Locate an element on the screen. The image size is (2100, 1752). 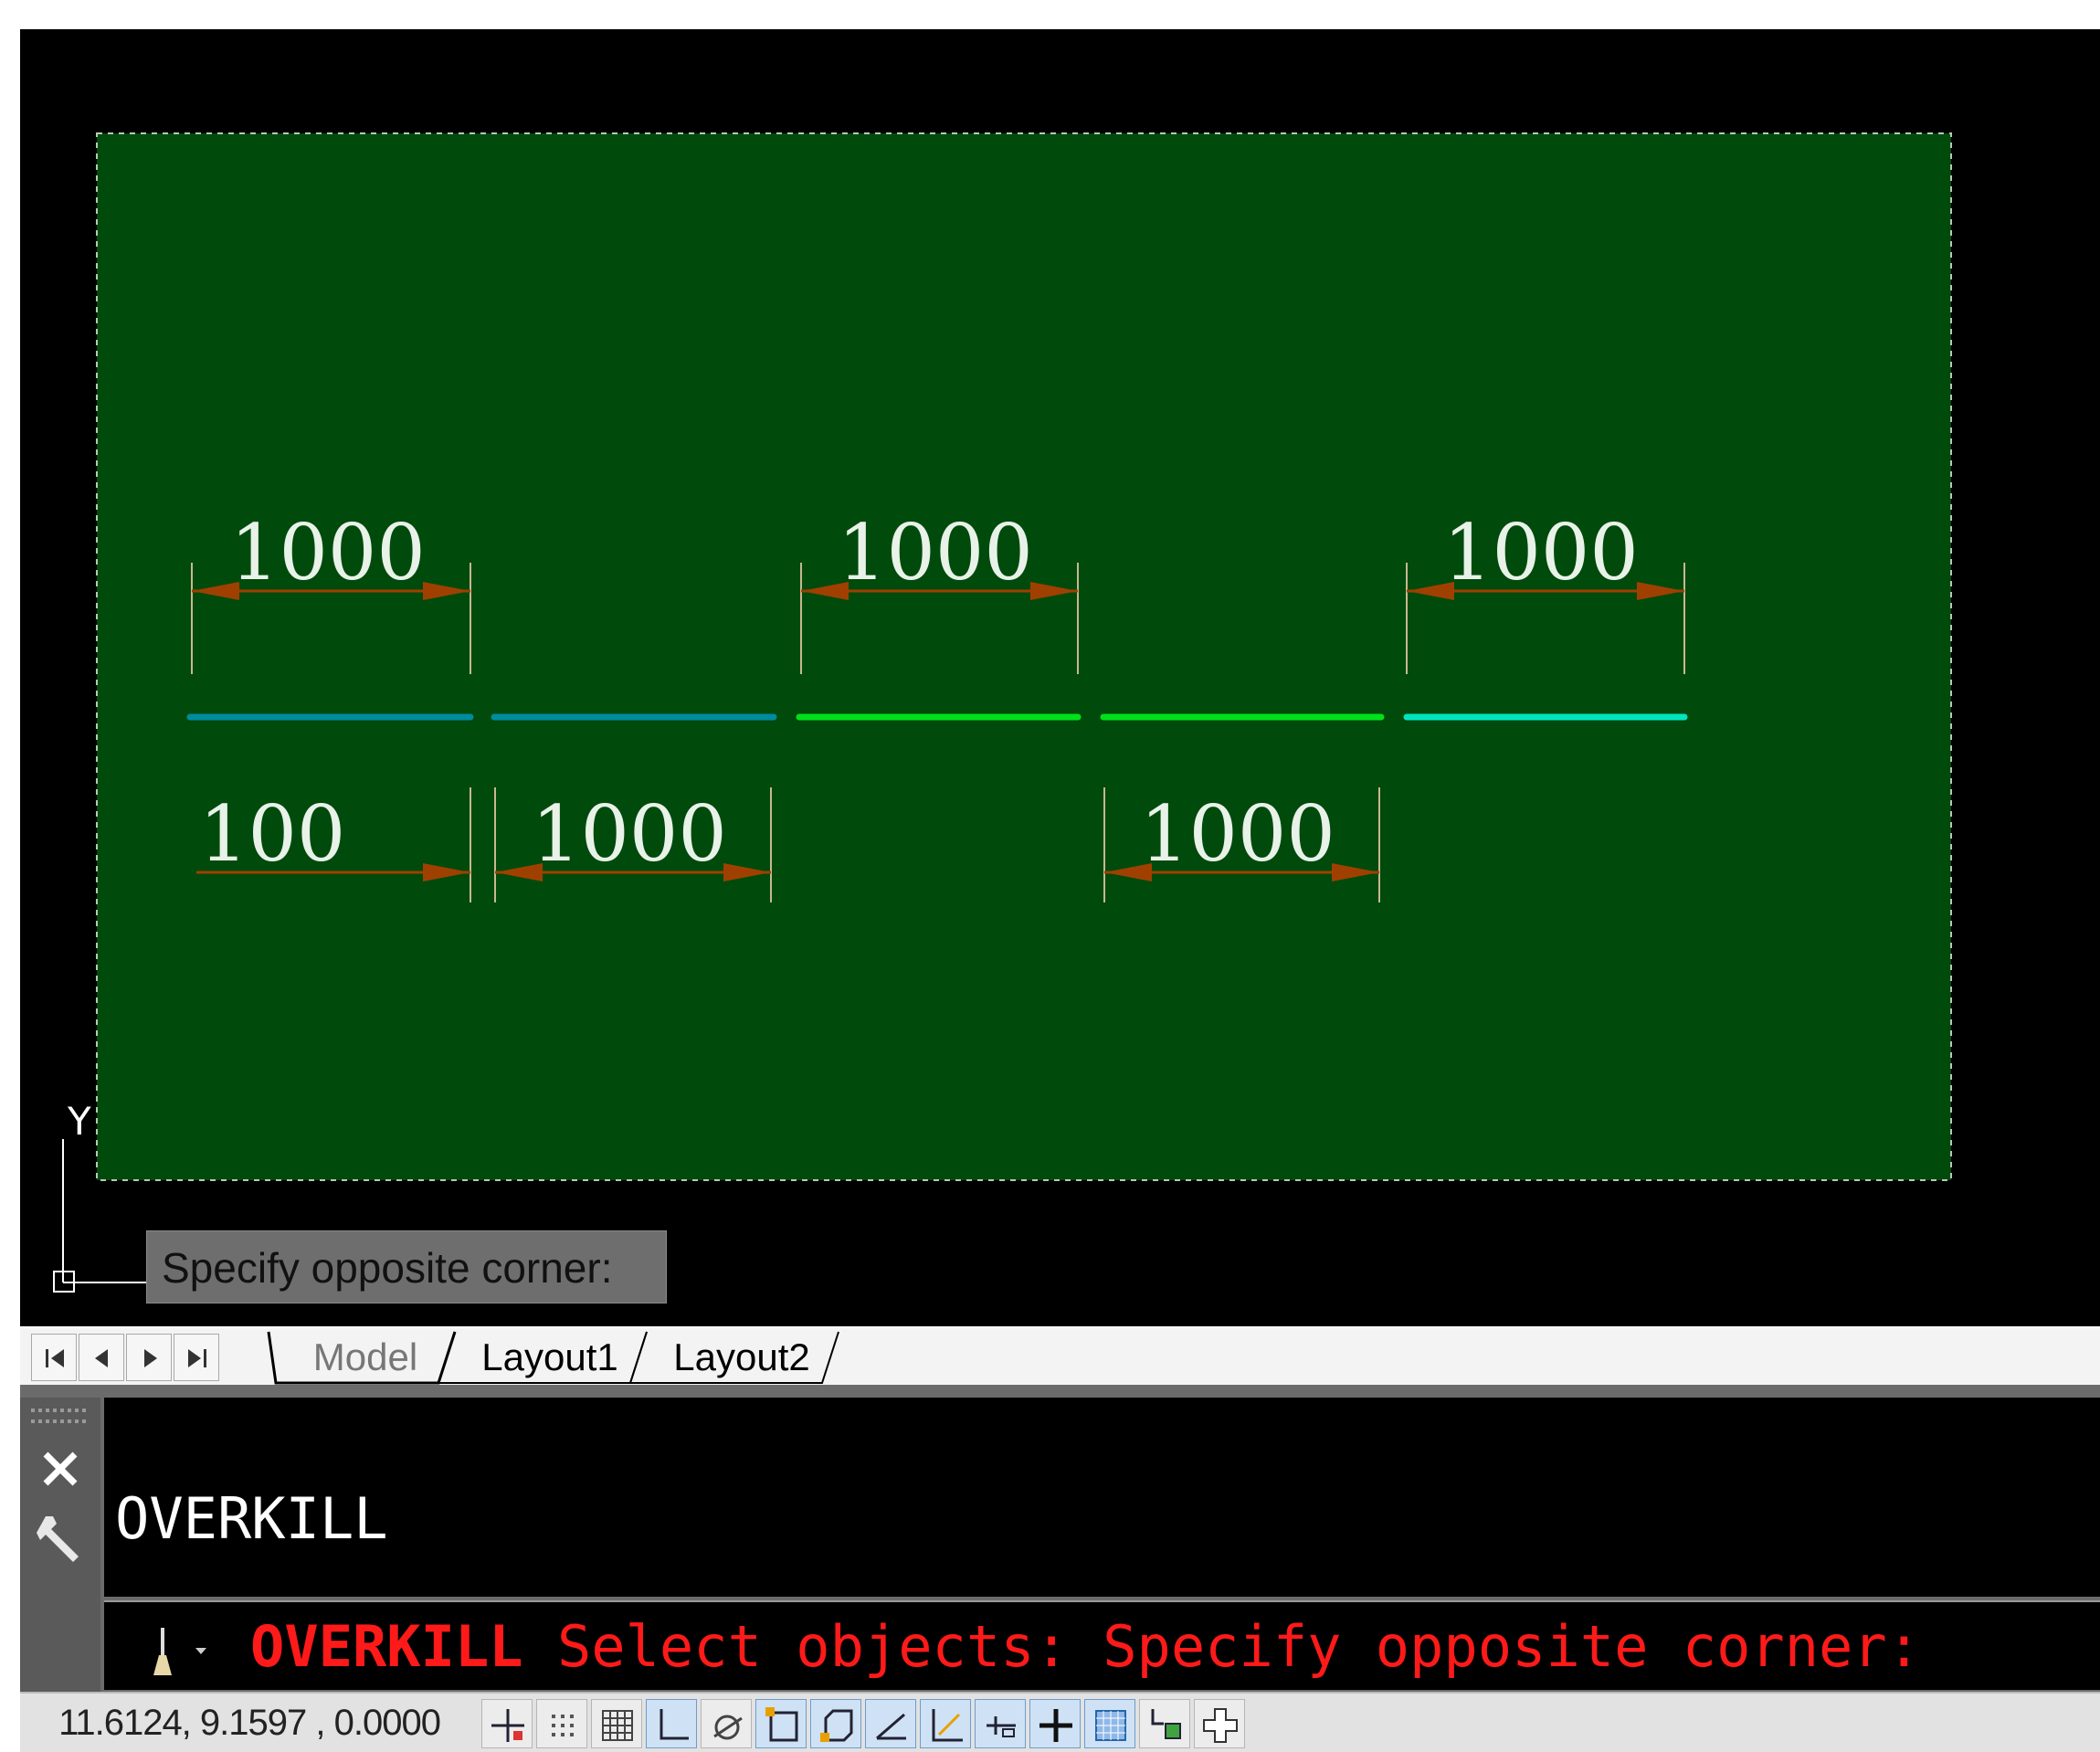
command-prompt-message: Select objects: Specify opposite corner: is located at coordinates (1239, 1646).